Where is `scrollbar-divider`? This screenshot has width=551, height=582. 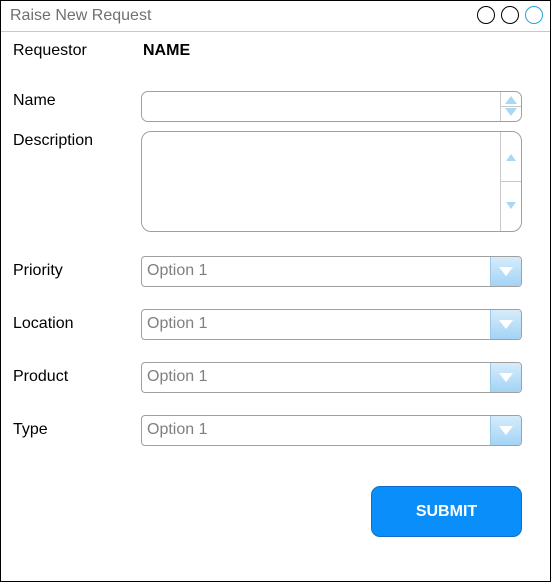
scrollbar-divider is located at coordinates (511, 181).